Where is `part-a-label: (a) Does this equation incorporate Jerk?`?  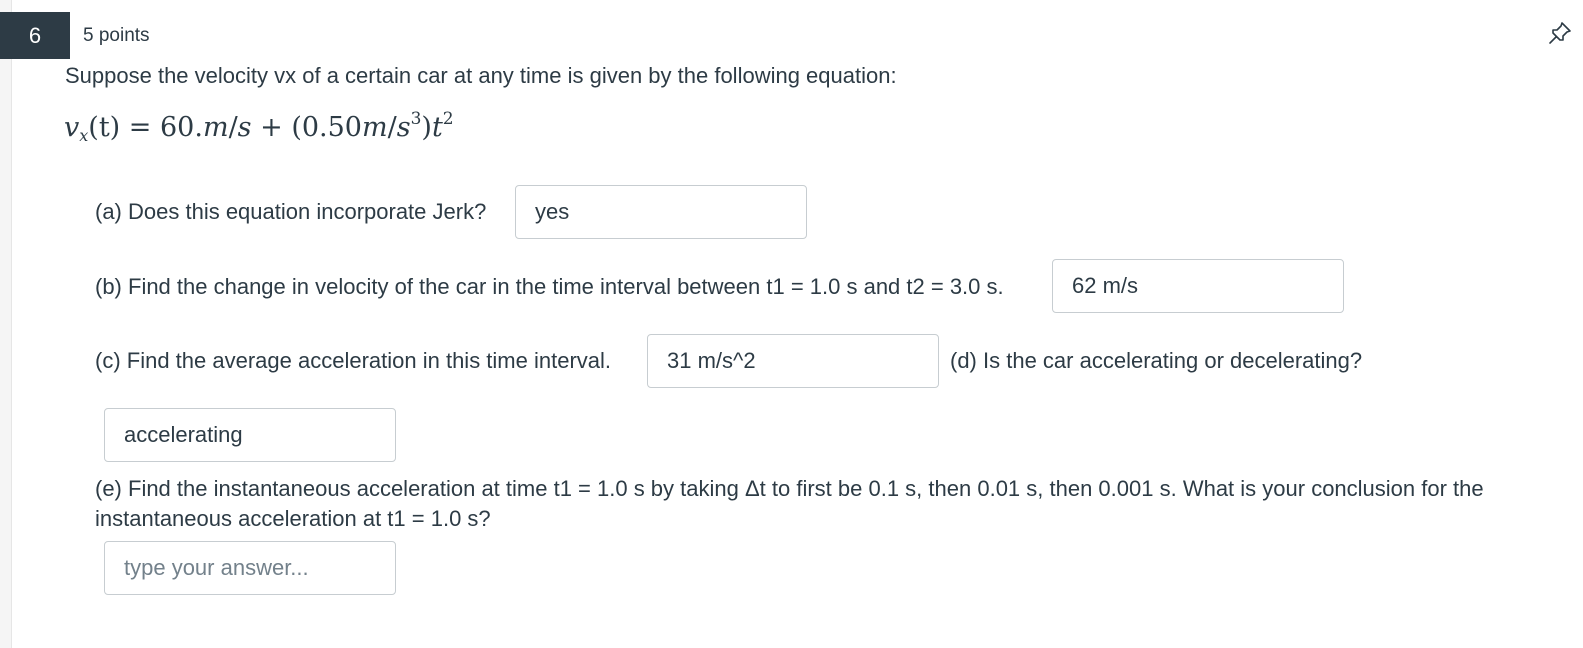
part-a-label: (a) Does this equation incorporate Jerk? is located at coordinates (291, 211).